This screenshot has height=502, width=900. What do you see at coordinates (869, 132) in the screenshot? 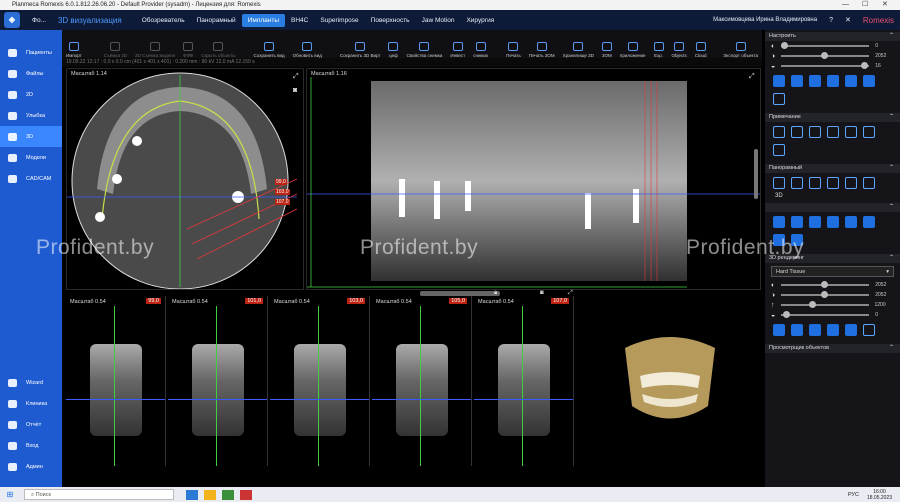
I see `pen-icon` at bounding box center [869, 132].